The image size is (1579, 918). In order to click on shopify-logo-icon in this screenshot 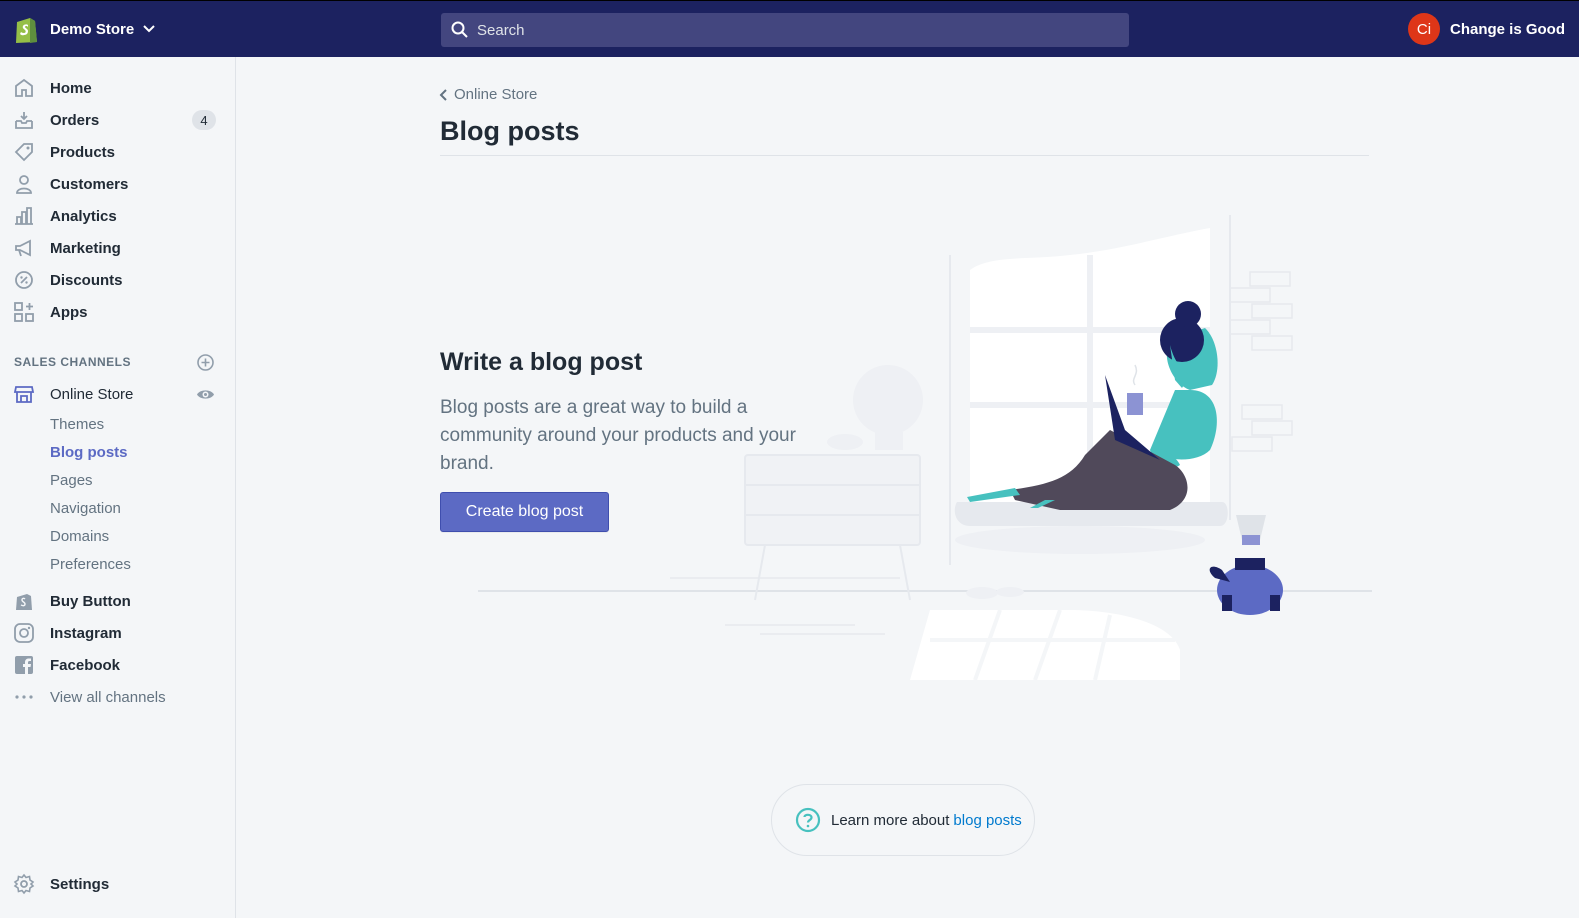, I will do `click(26, 30)`.